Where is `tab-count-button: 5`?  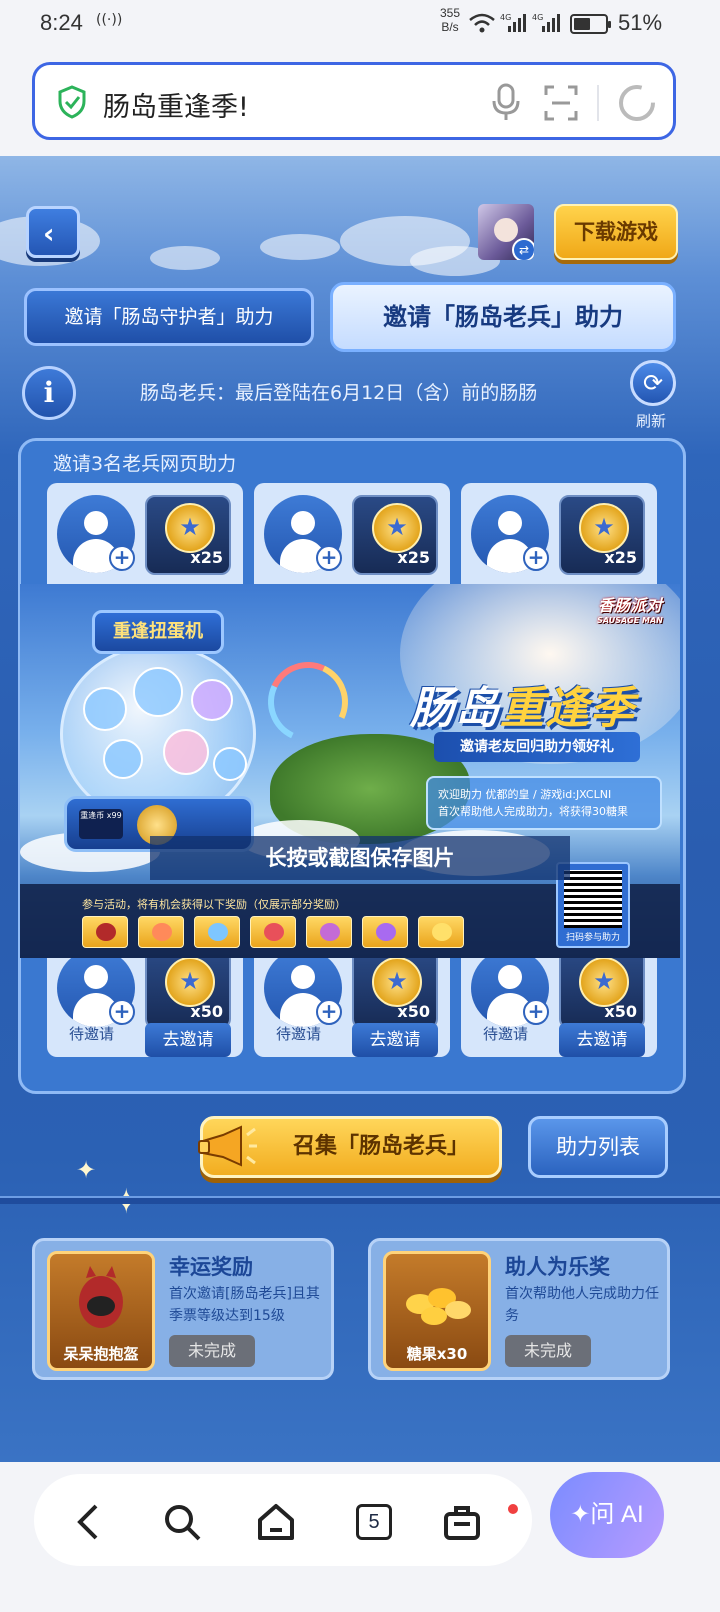
tab-count-button: 5 is located at coordinates (374, 1522).